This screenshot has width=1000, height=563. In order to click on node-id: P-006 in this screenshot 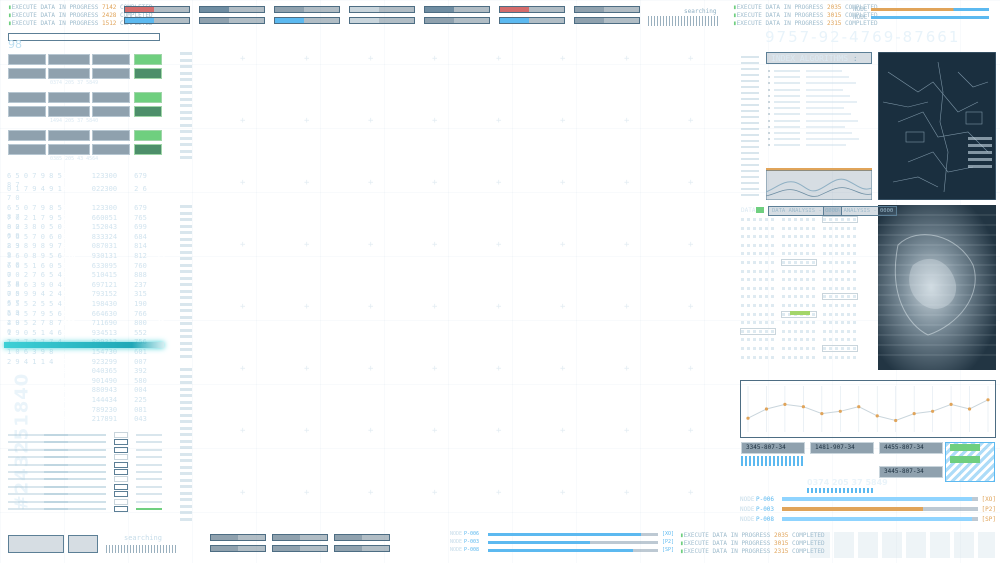, I will do `click(765, 499)`.